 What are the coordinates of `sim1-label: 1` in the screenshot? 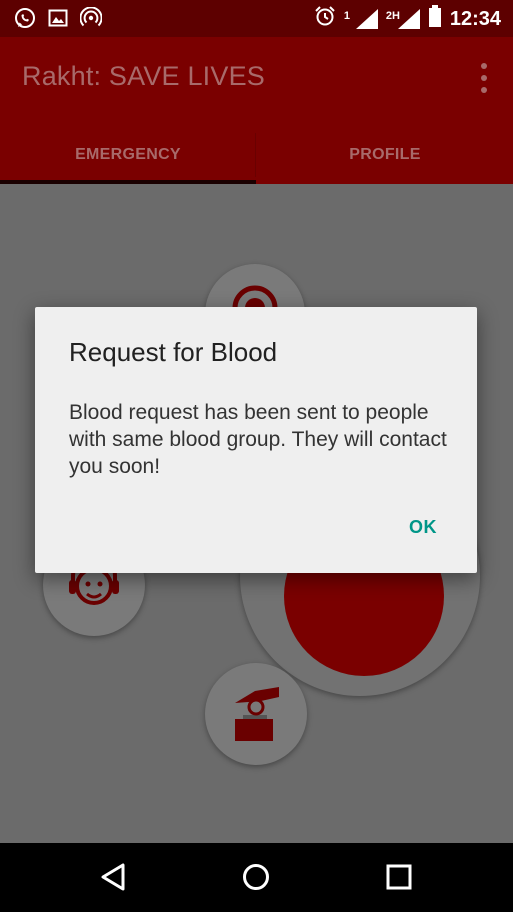 It's located at (346, 16).